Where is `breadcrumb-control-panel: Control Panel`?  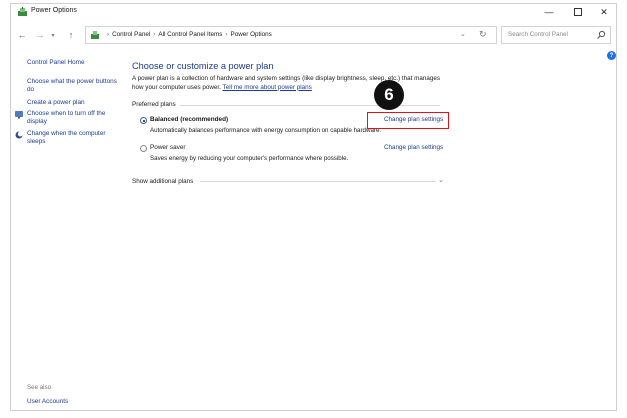
breadcrumb-control-panel: Control Panel is located at coordinates (131, 34).